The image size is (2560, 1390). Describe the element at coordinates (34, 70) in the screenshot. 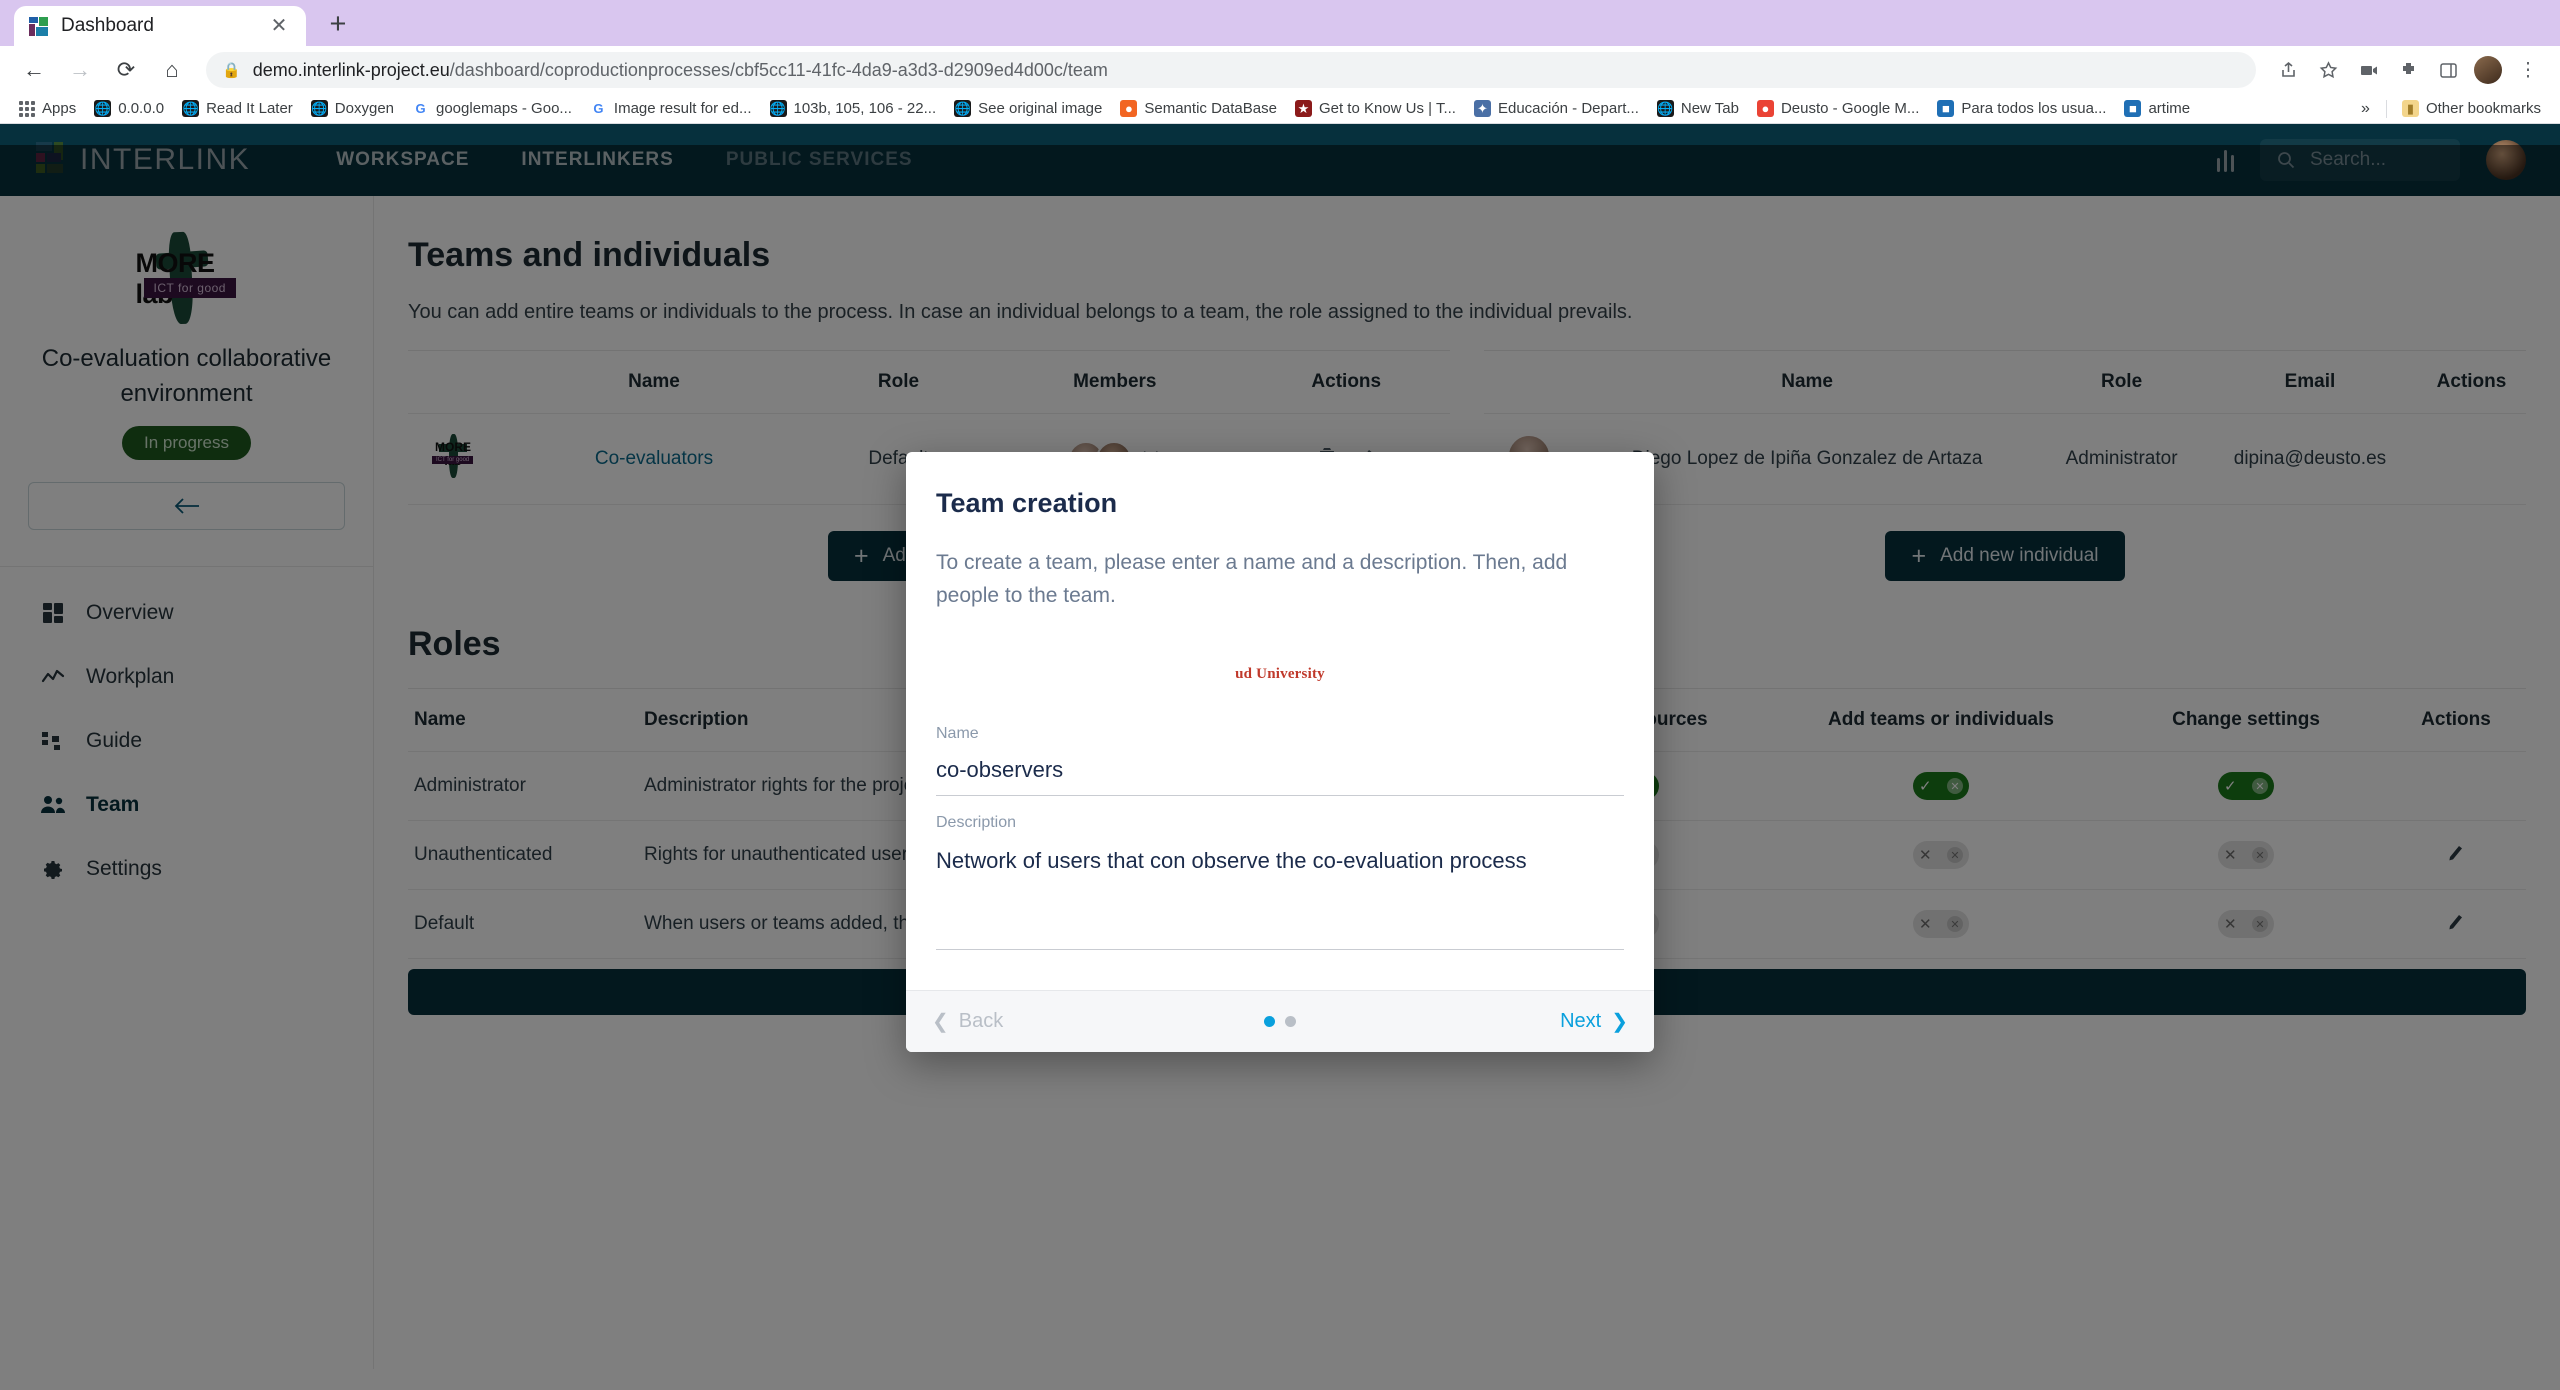

I see `back-icon: ←` at that location.